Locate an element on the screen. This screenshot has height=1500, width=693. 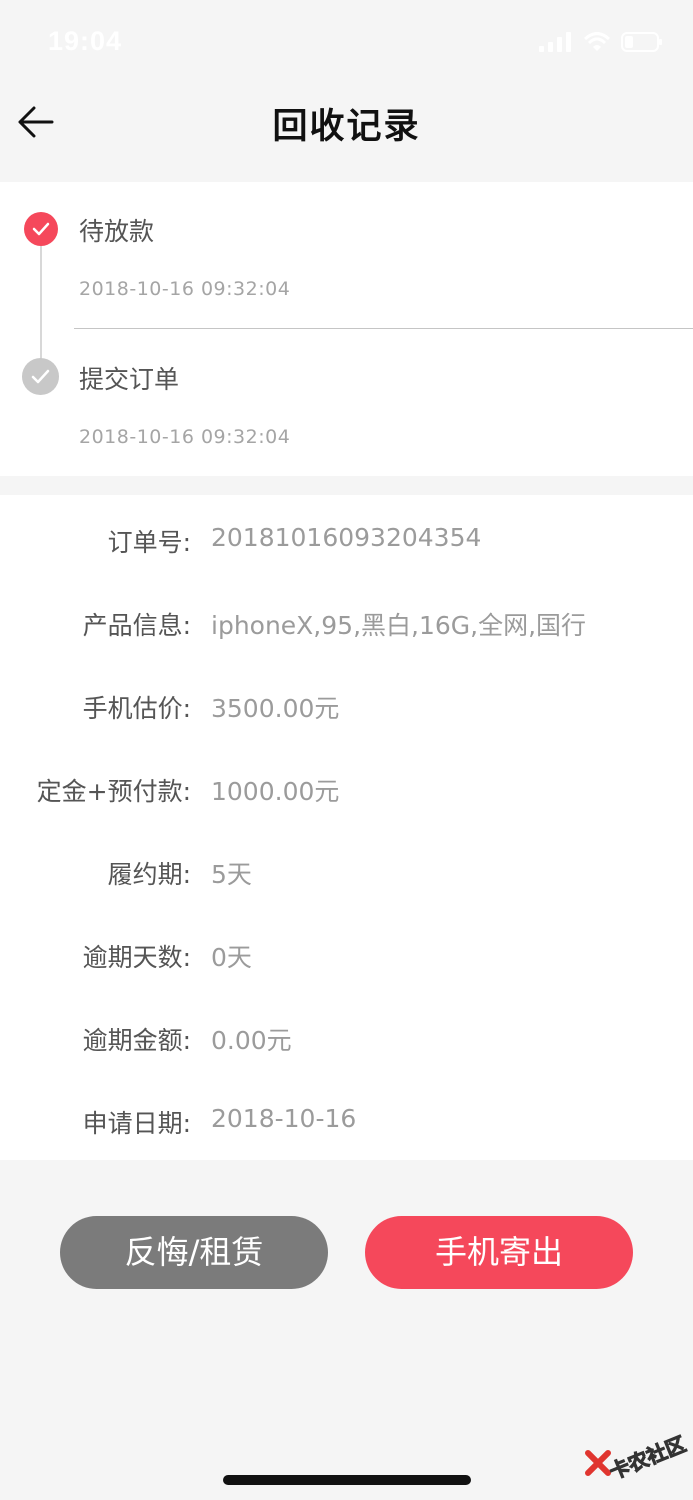
info-row-apply-date: 申请日期: 2018-10-16 is located at coordinates (346, 1124).